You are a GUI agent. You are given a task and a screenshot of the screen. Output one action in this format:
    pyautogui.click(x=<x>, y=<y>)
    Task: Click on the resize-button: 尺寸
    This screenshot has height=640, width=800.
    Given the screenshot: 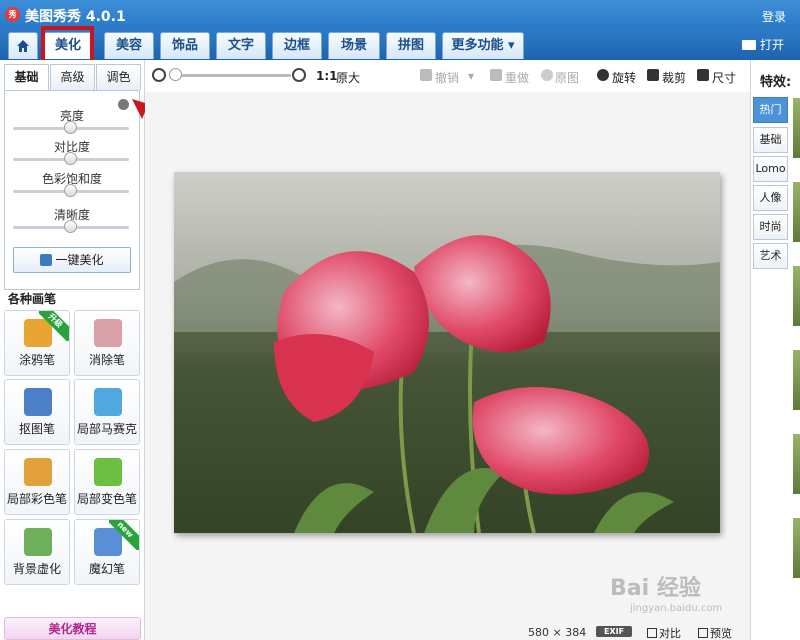 What is the action you would take?
    pyautogui.click(x=724, y=77)
    